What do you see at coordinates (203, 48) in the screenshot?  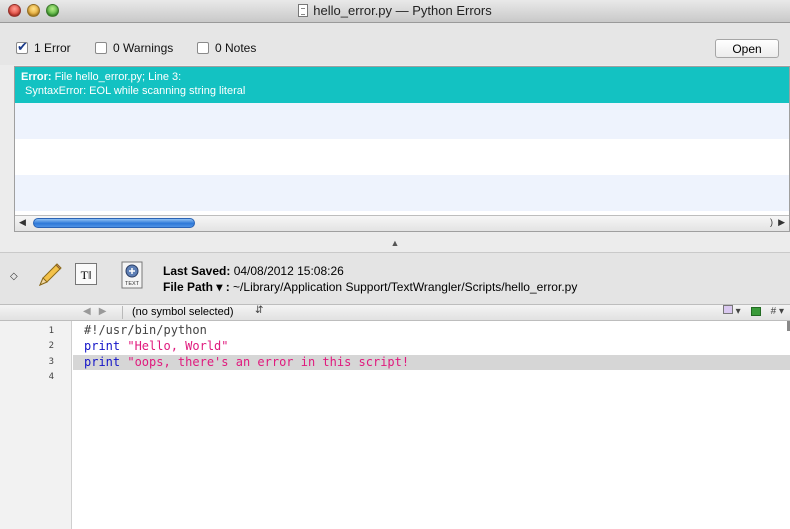 I see `notes-checkbox` at bounding box center [203, 48].